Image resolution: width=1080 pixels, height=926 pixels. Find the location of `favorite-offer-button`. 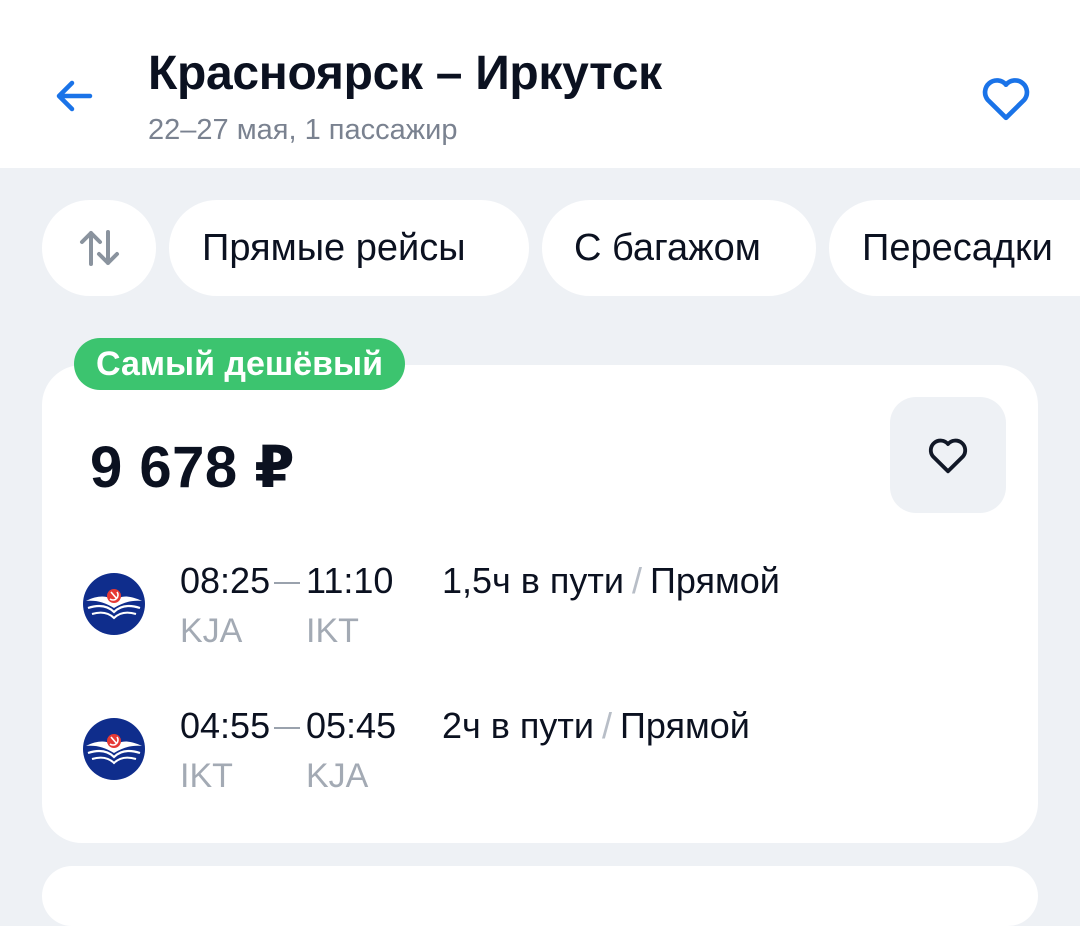

favorite-offer-button is located at coordinates (948, 455).